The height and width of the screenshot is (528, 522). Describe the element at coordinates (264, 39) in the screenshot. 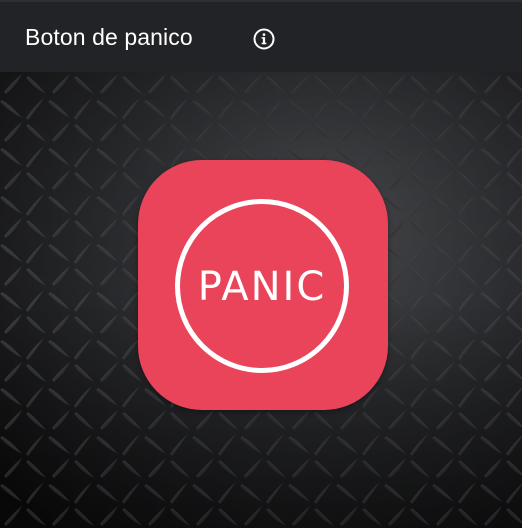

I see `info-icon` at that location.